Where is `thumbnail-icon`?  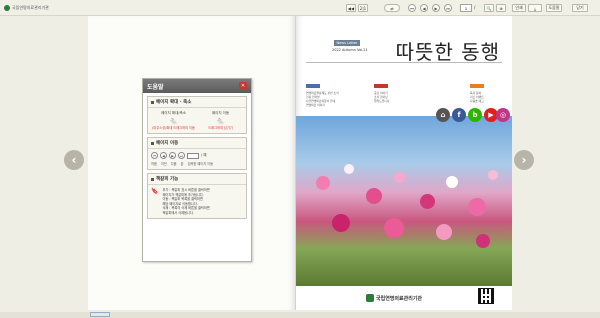
thumbnail-icon is located at coordinates (100, 314).